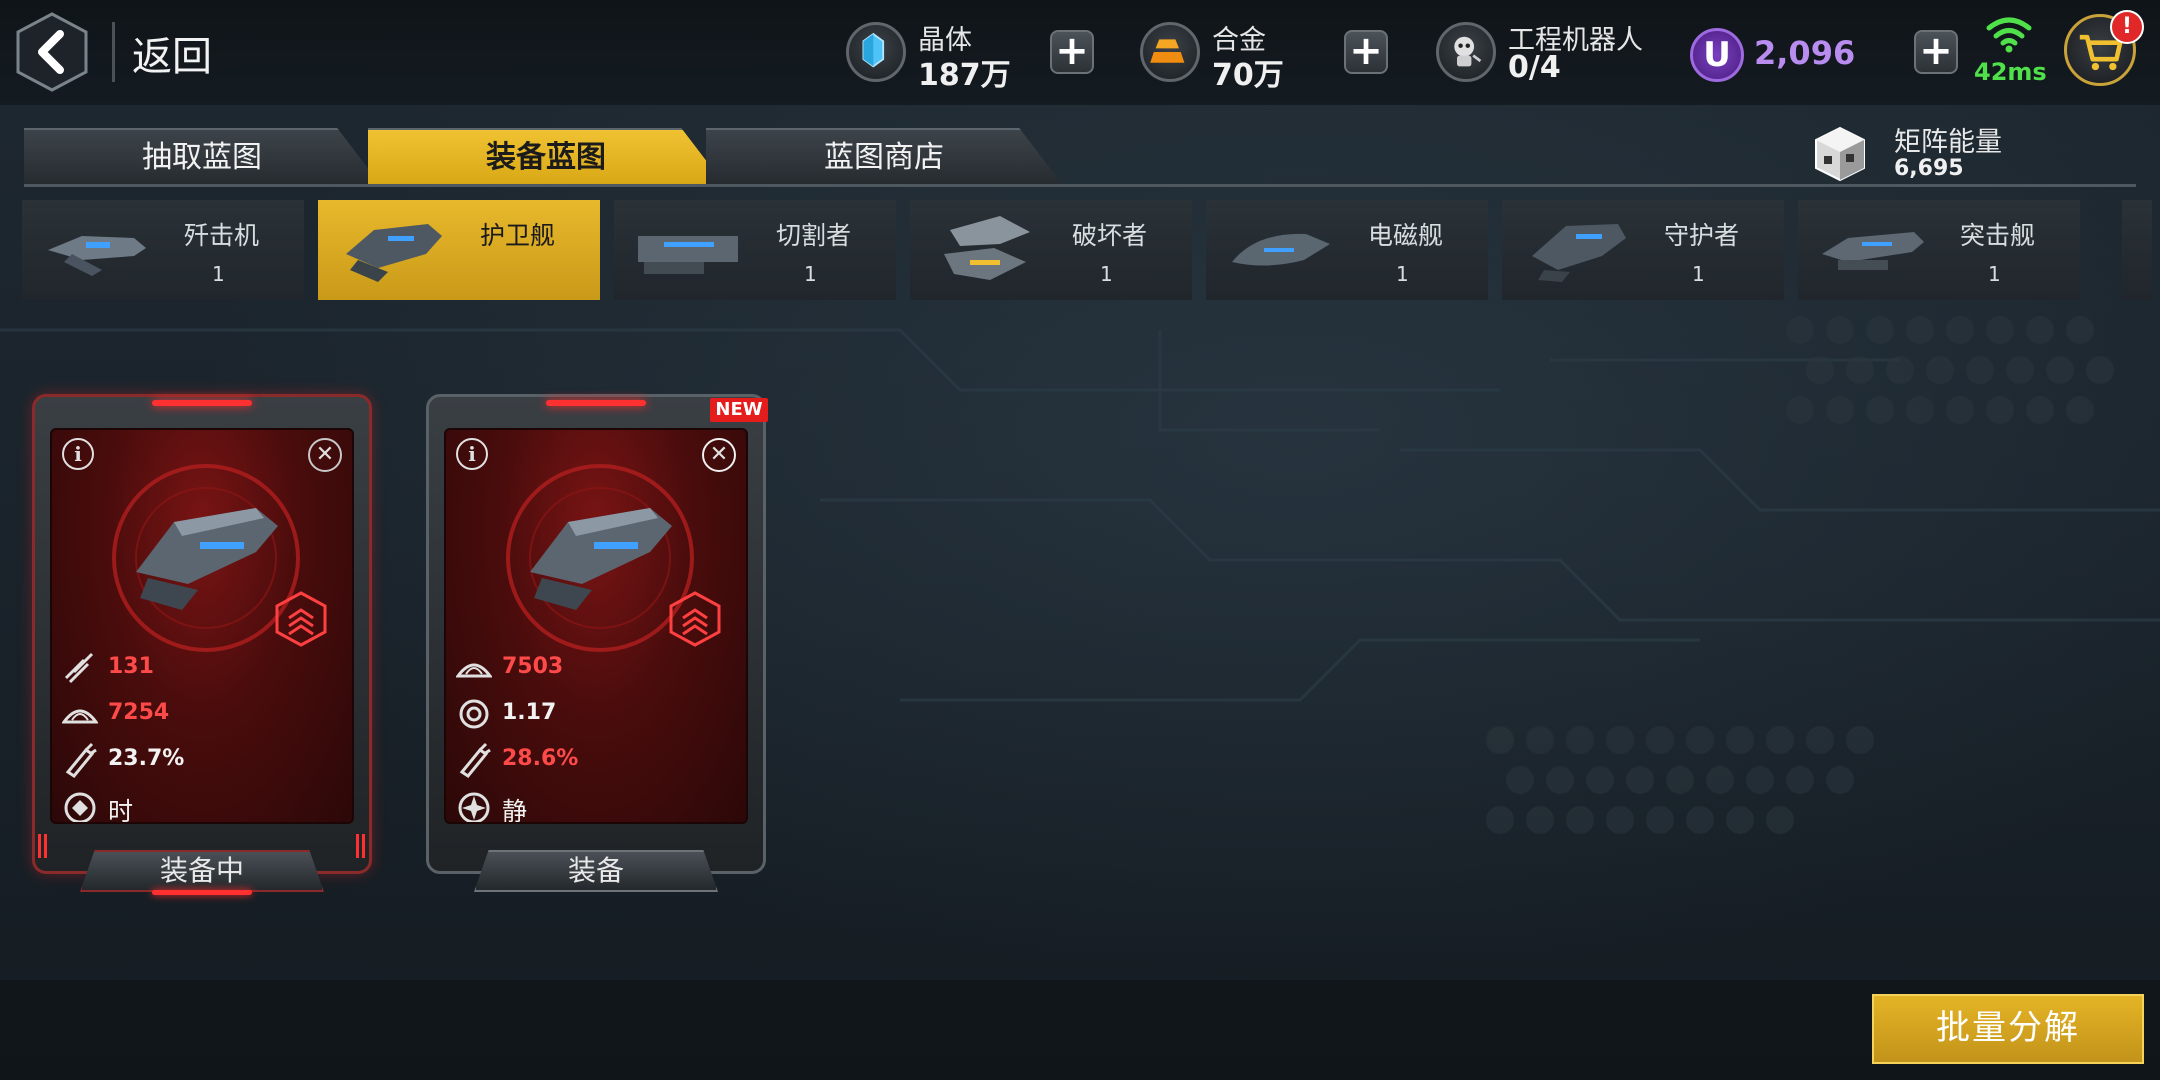  I want to click on destroyer-ship-icon, so click(987, 248).